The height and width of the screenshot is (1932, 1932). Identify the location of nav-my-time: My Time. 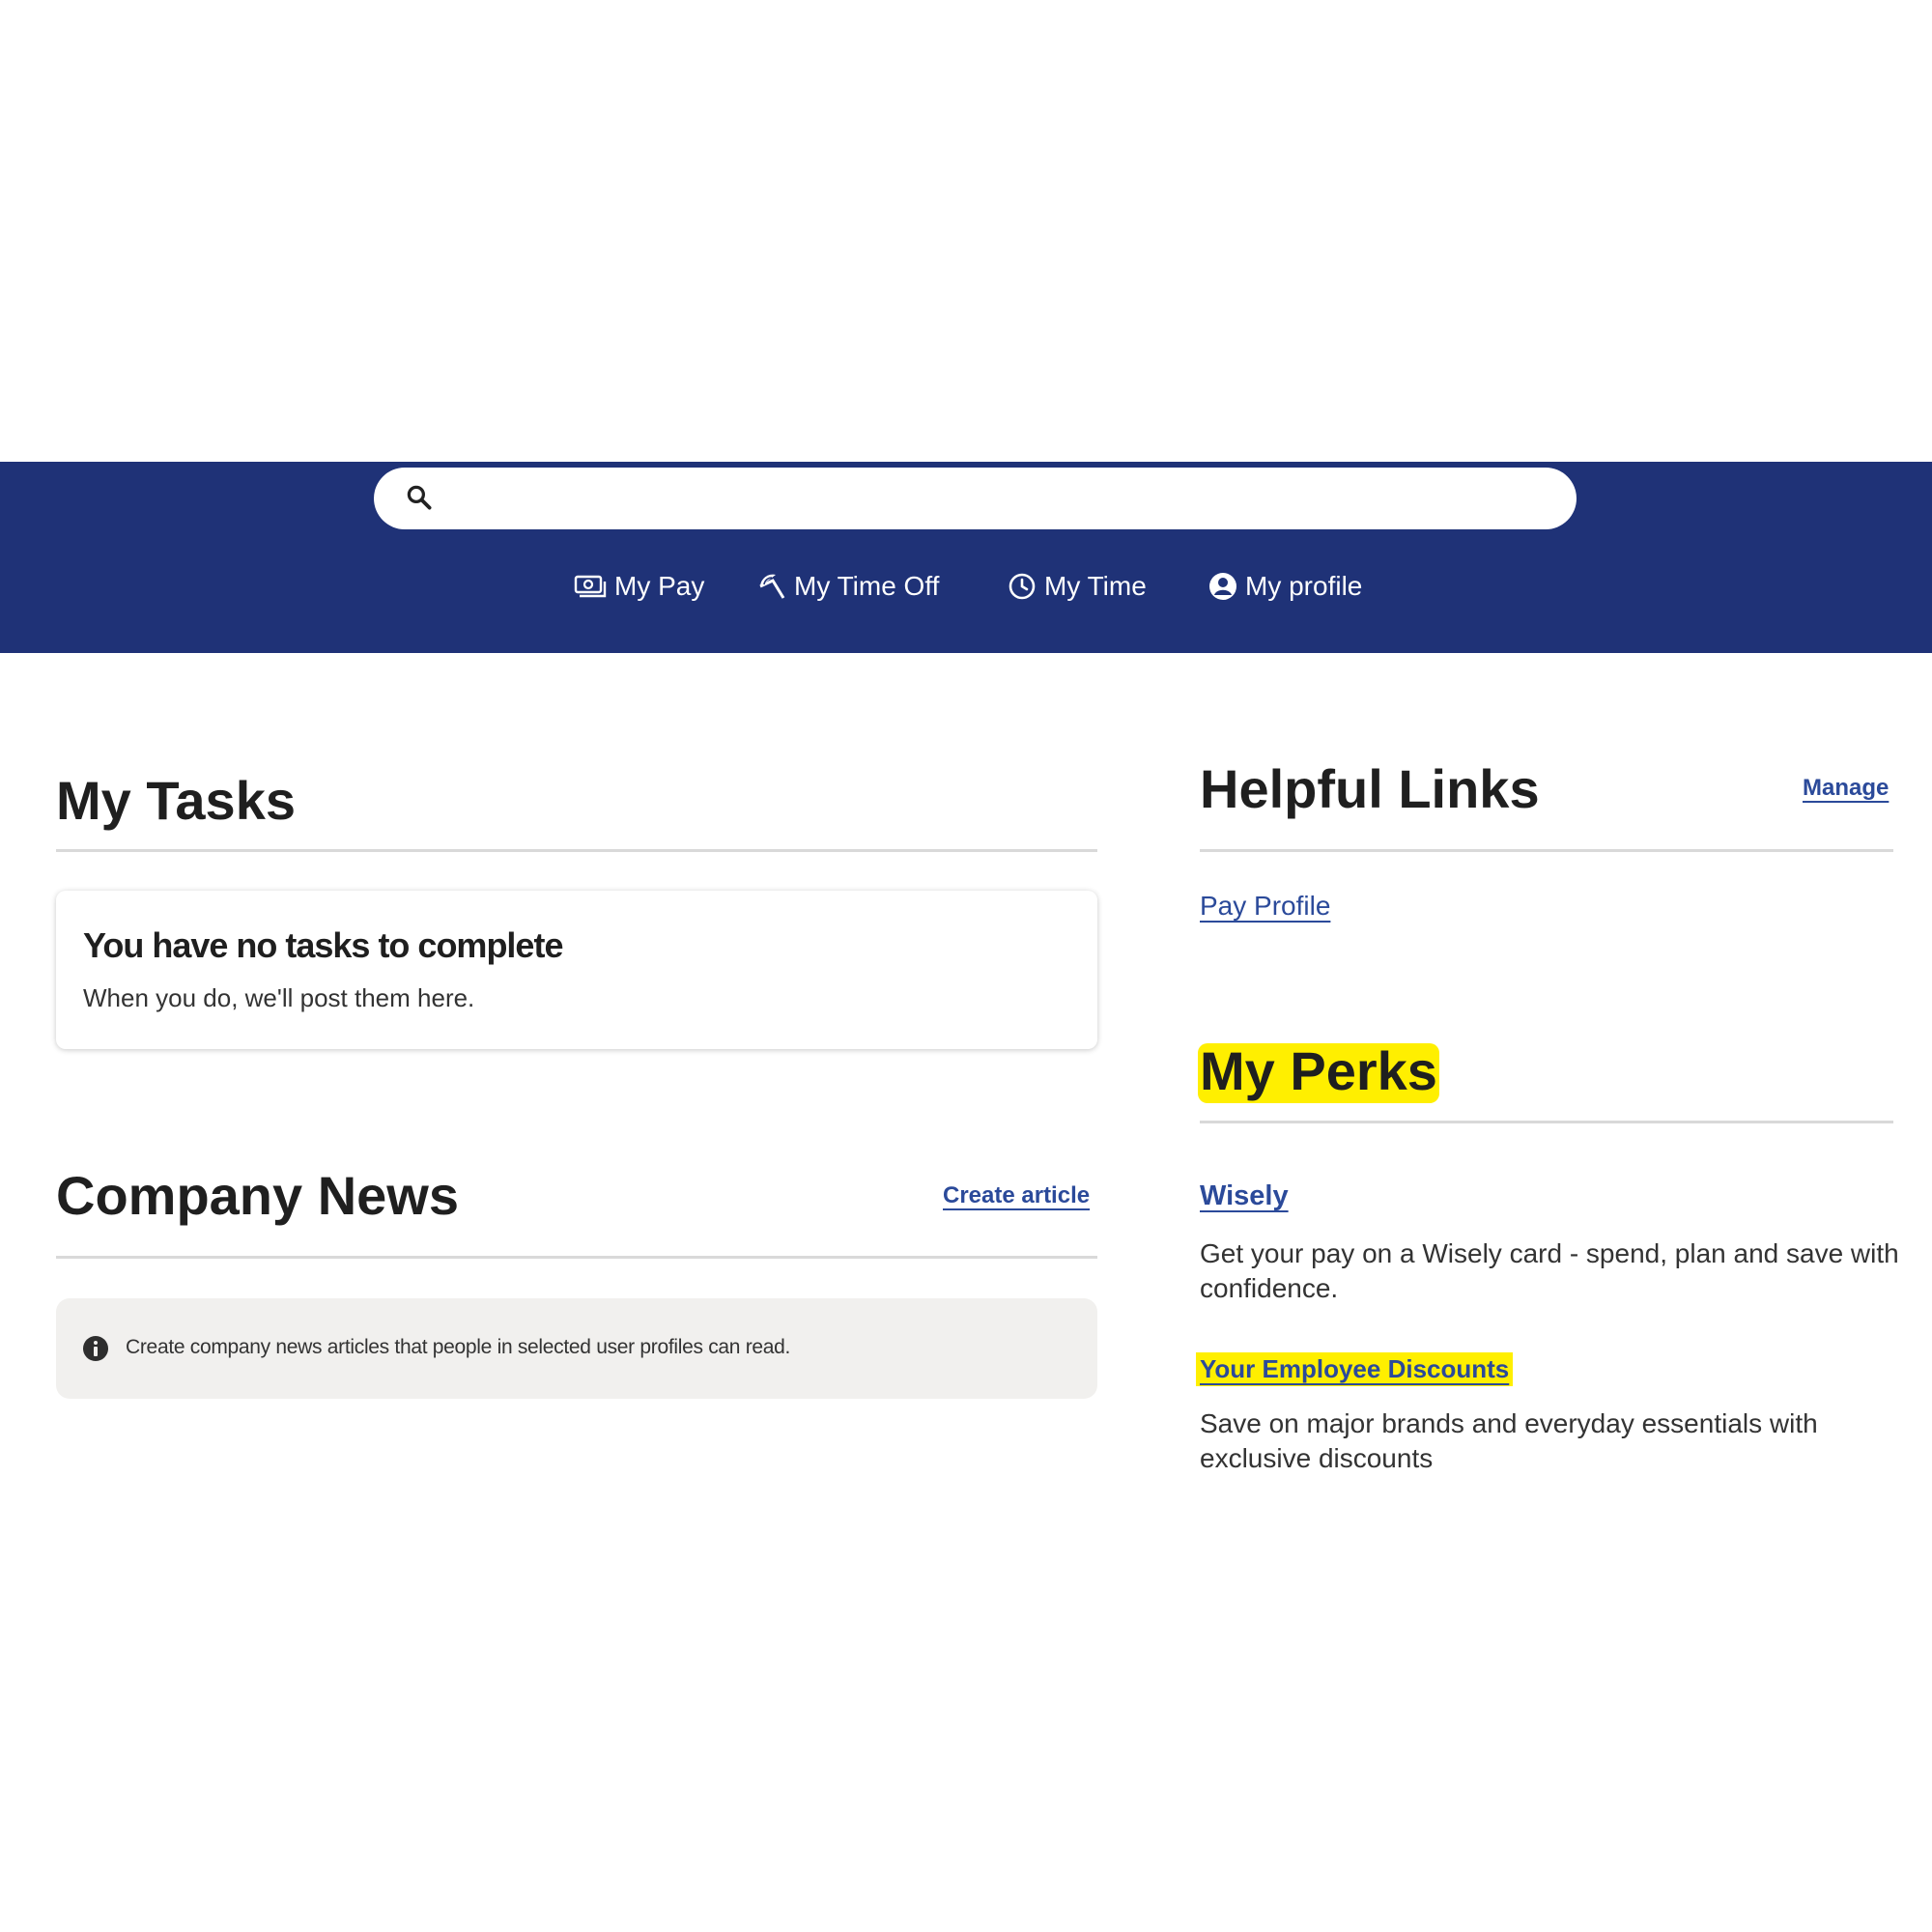
(1077, 586).